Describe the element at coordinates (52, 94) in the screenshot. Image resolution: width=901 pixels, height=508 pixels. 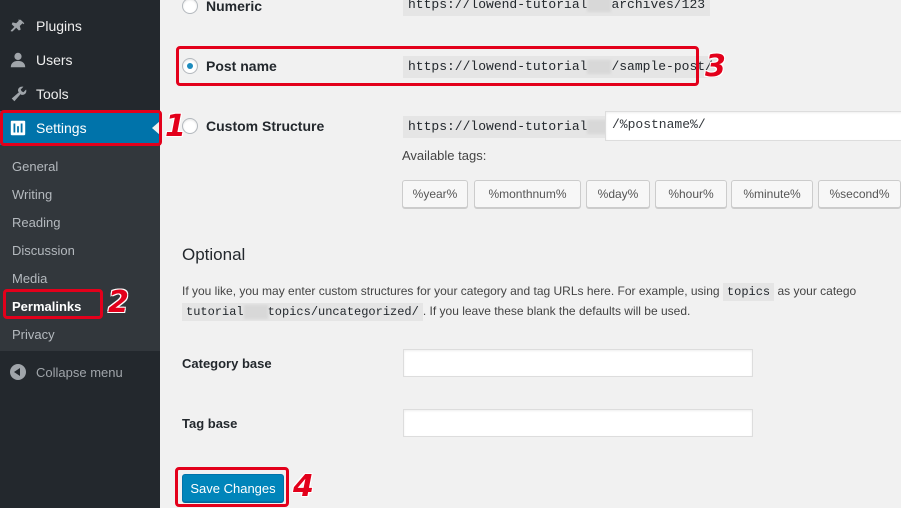
I see `menu-tools-label: Tools` at that location.